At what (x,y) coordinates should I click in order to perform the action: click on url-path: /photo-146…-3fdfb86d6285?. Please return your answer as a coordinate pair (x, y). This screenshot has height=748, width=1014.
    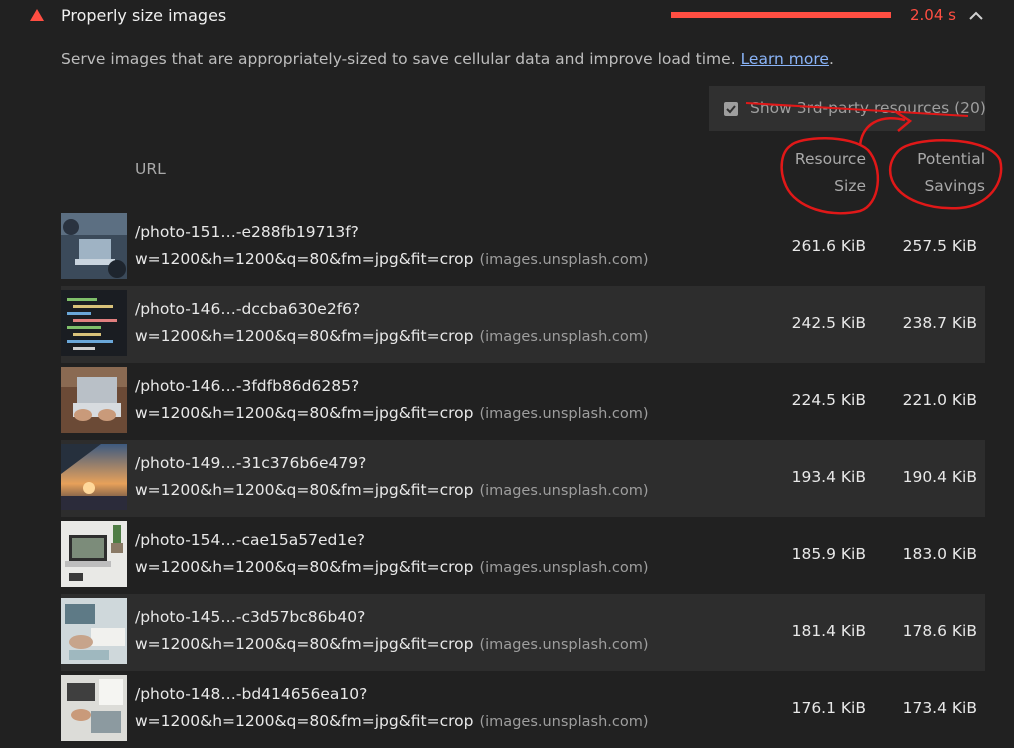
    Looking at the image, I should click on (247, 386).